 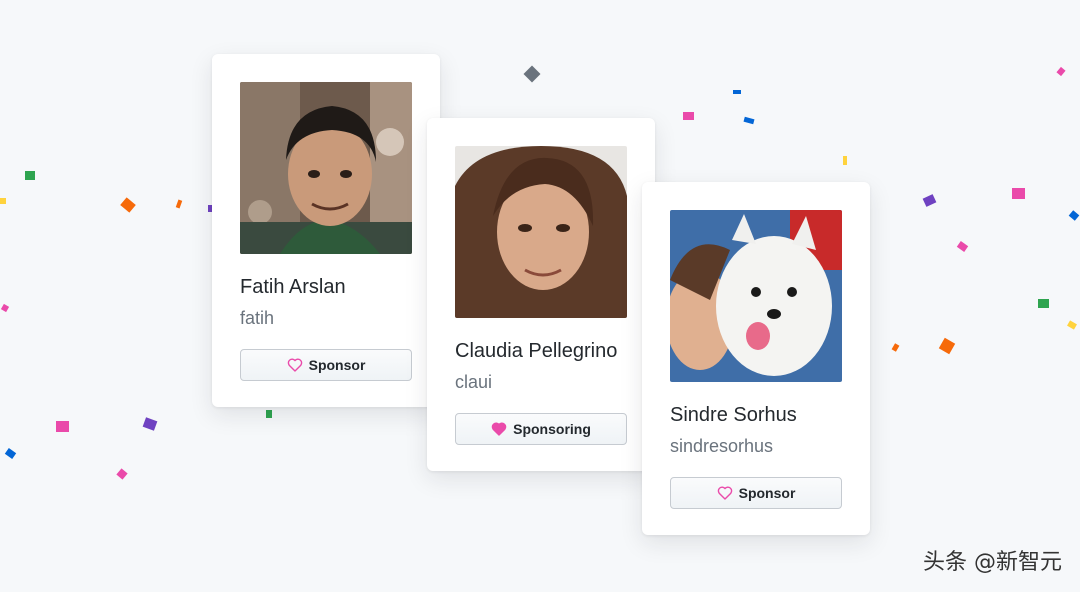 I want to click on sponsor-card: Sindre Sorhus sindresorhus Sponsor, so click(x=756, y=358).